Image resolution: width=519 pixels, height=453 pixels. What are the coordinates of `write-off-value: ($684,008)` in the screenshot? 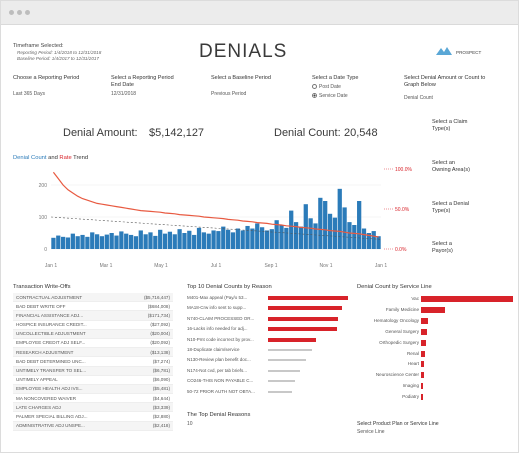 It's located at (158, 306).